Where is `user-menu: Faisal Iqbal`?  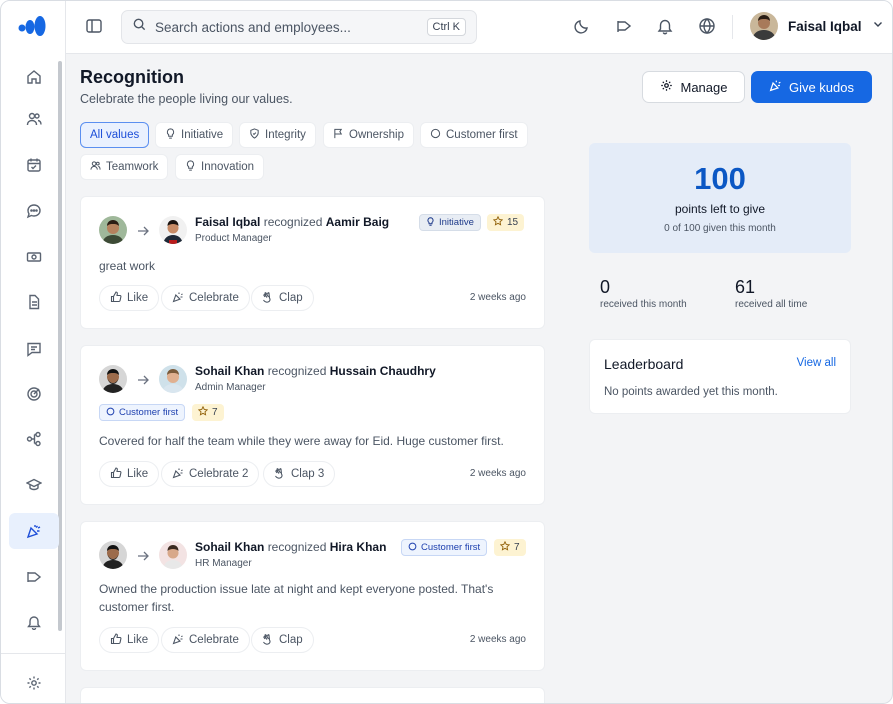
user-menu: Faisal Iqbal is located at coordinates (817, 26).